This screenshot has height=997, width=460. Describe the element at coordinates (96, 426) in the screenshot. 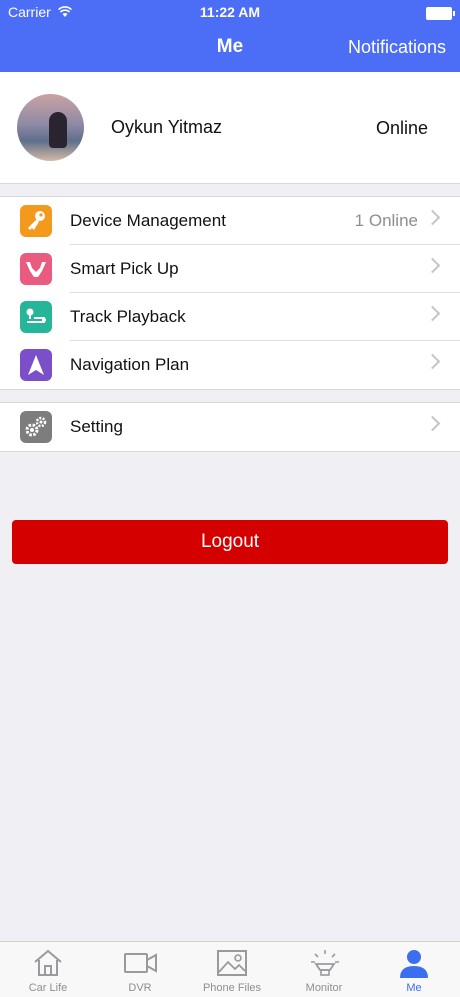

I see `menu-label: Setting` at that location.